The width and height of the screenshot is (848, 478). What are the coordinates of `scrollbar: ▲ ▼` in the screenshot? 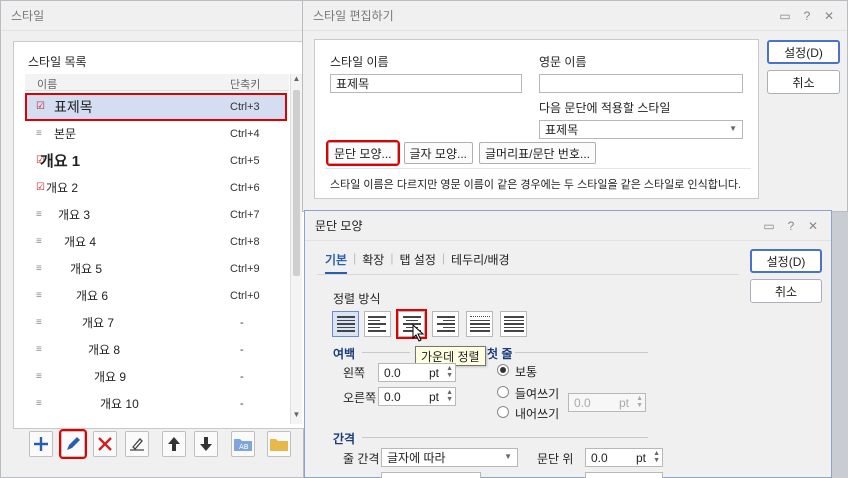 It's located at (296, 249).